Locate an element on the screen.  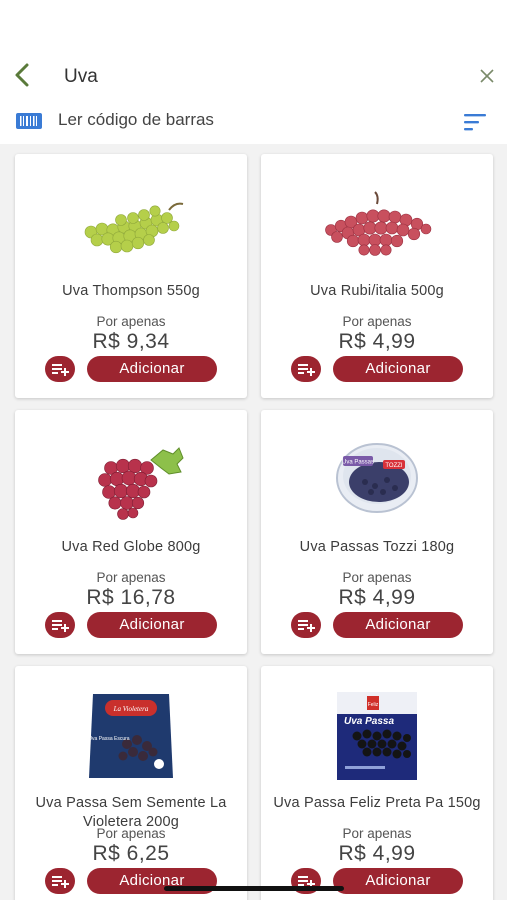
product-image-green-grapes is located at coordinates (134, 228).